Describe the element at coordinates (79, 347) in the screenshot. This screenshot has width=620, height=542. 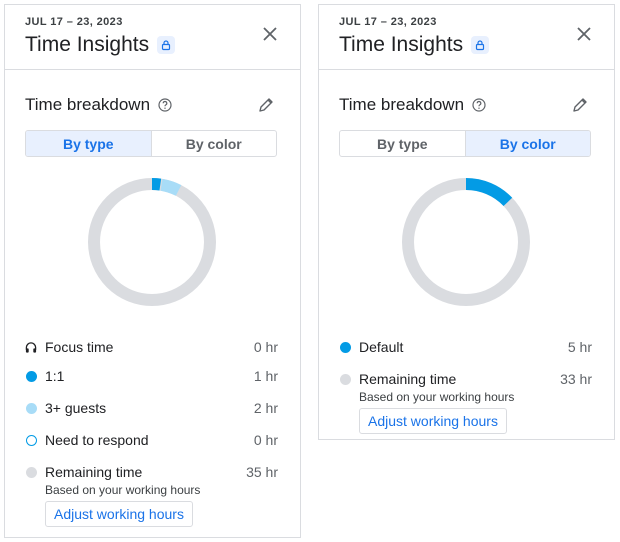
I see `legend-label: Focus time` at that location.